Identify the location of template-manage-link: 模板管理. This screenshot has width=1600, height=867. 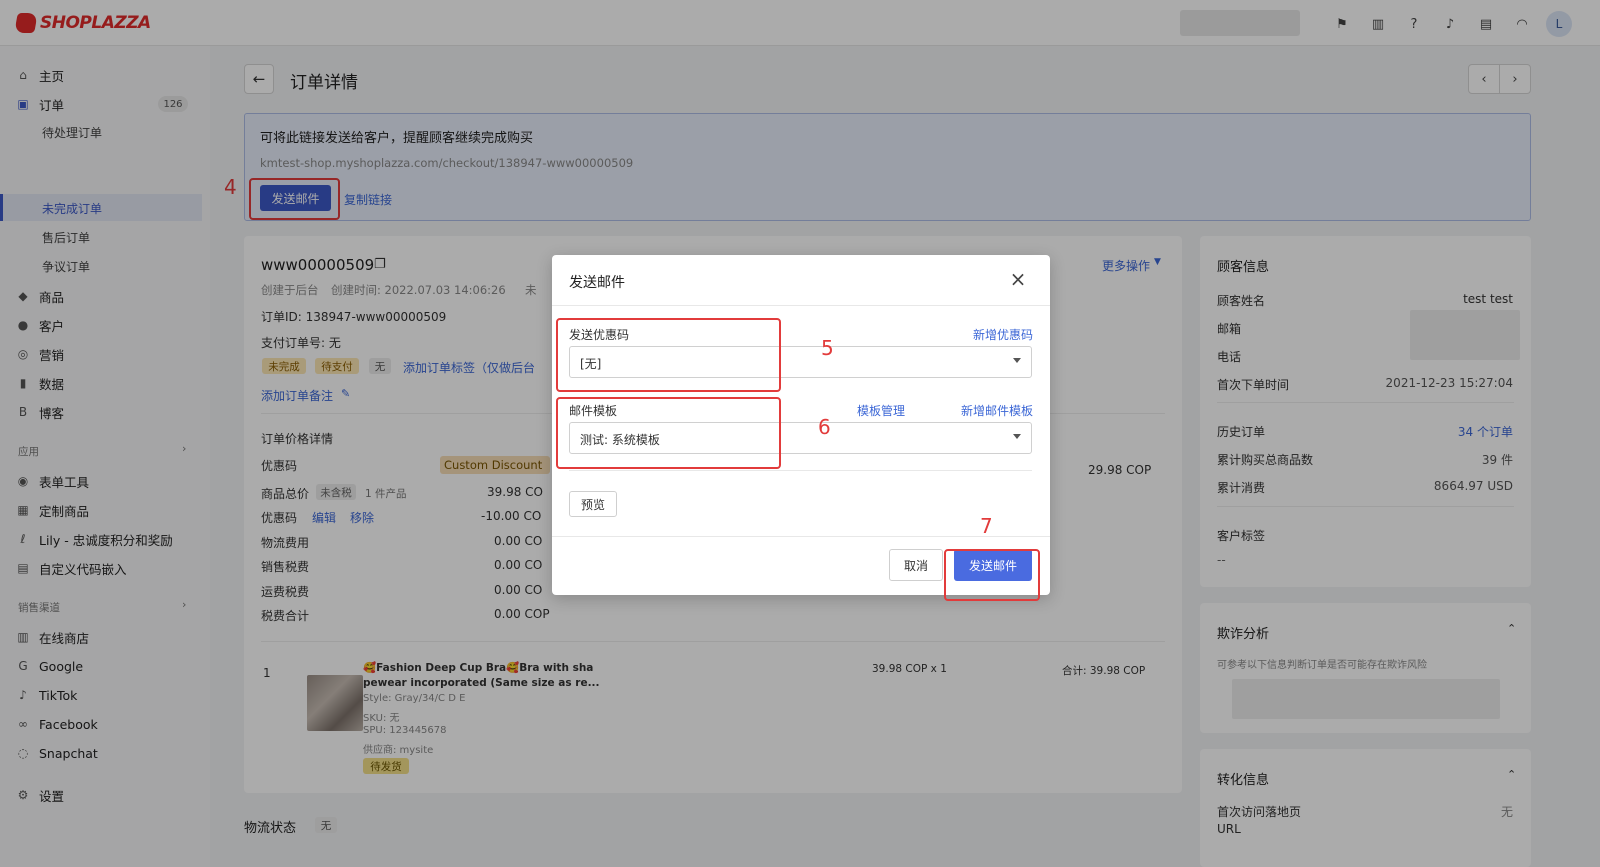
(881, 410).